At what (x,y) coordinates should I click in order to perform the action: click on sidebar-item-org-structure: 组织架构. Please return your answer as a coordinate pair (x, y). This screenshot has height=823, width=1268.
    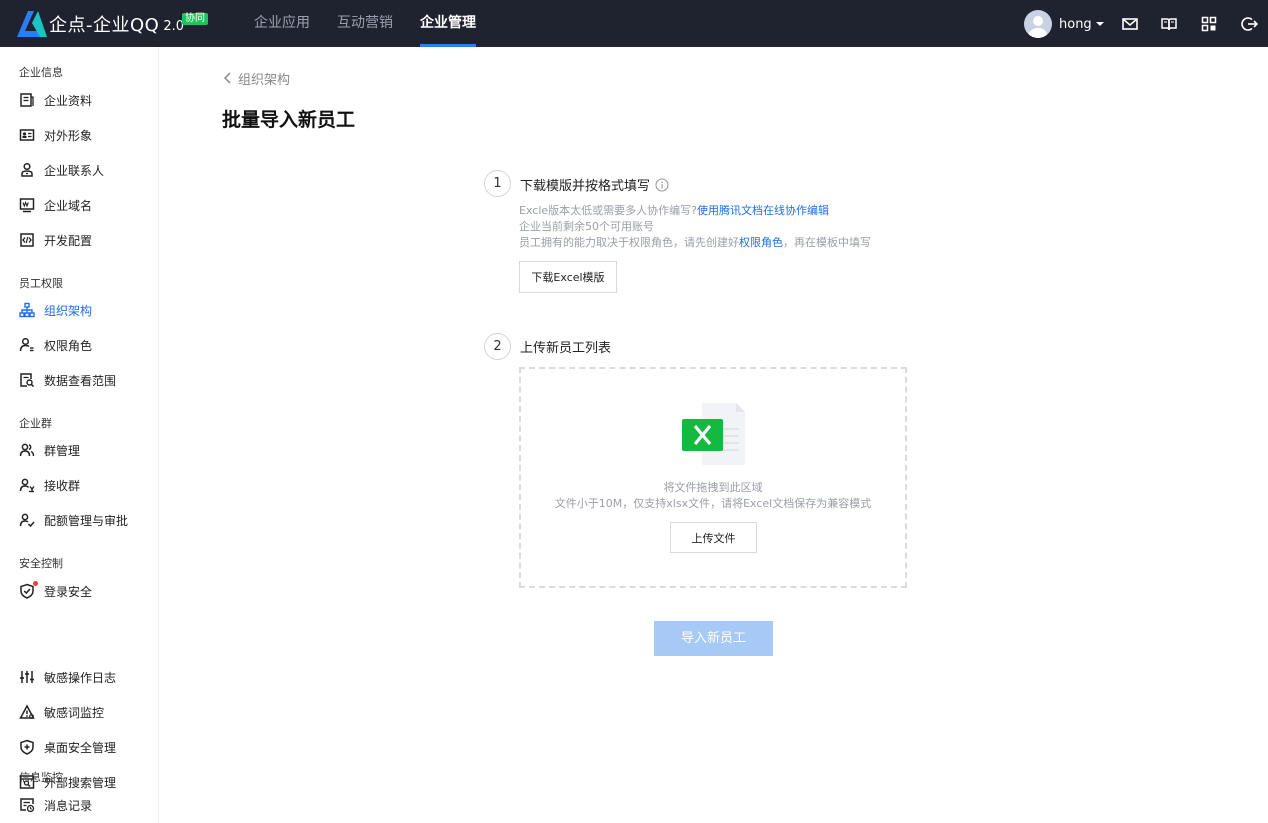
    Looking at the image, I should click on (55, 310).